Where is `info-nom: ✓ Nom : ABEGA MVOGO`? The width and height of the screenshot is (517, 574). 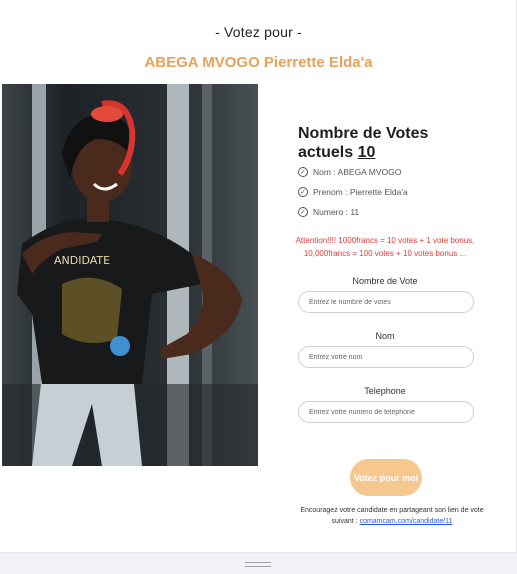
info-nom: ✓ Nom : ABEGA MVOGO is located at coordinates (389, 172).